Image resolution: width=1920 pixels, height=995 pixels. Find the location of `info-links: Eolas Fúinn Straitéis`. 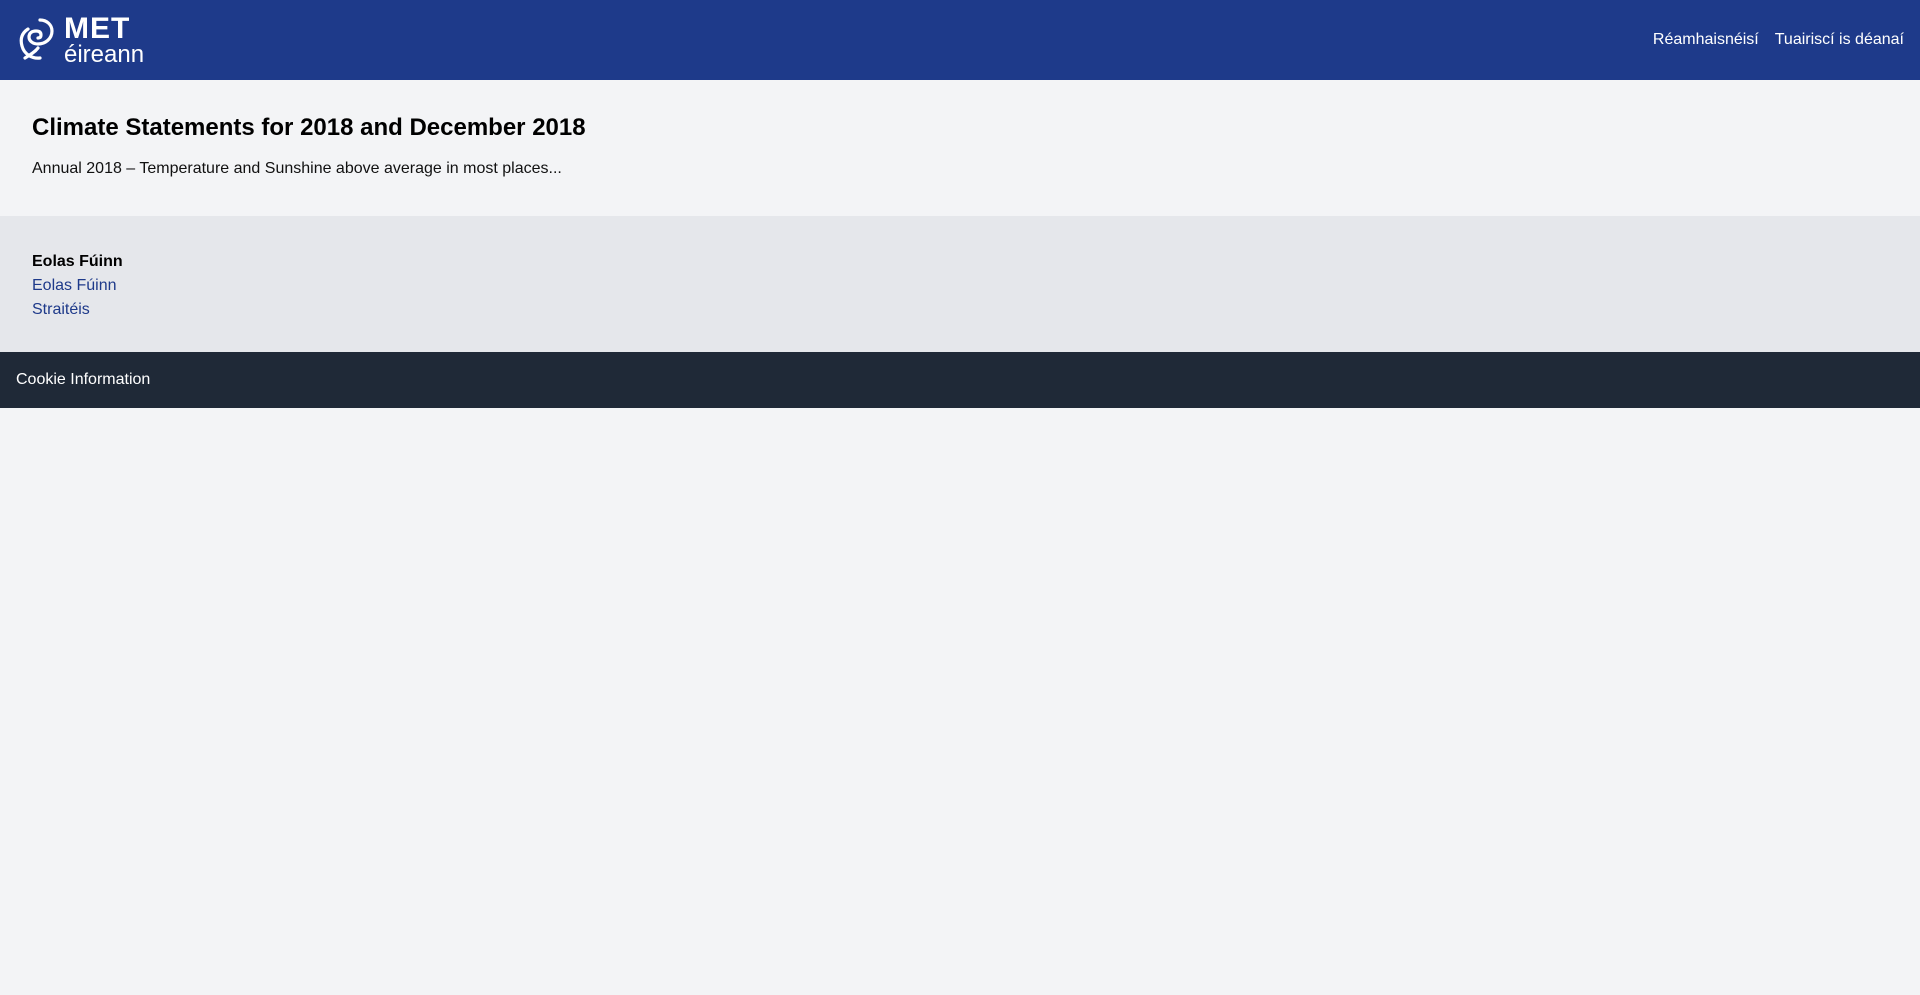

info-links: Eolas Fúinn Straitéis is located at coordinates (960, 298).